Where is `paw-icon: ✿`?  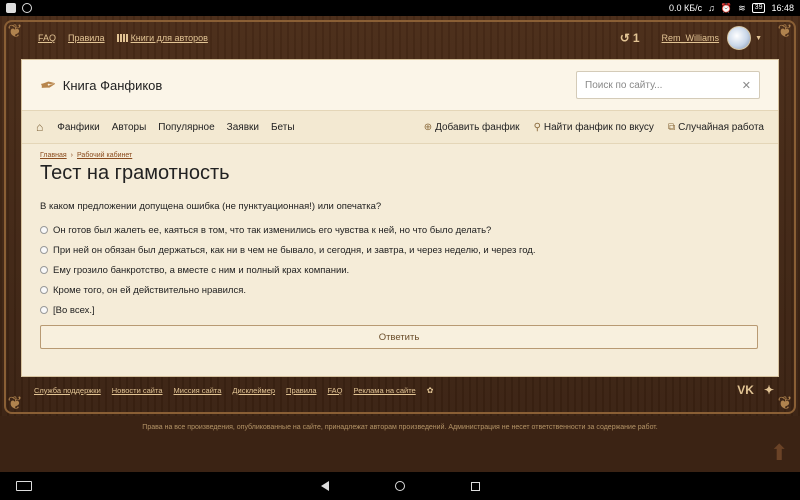
paw-icon: ✿ is located at coordinates (430, 390).